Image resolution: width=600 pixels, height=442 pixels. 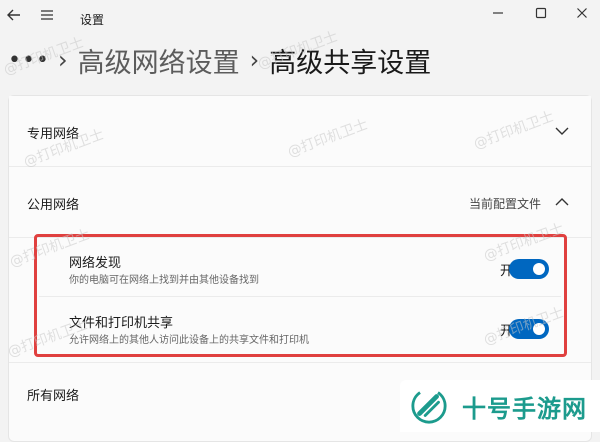 I want to click on brand-logo-icon, so click(x=429, y=406).